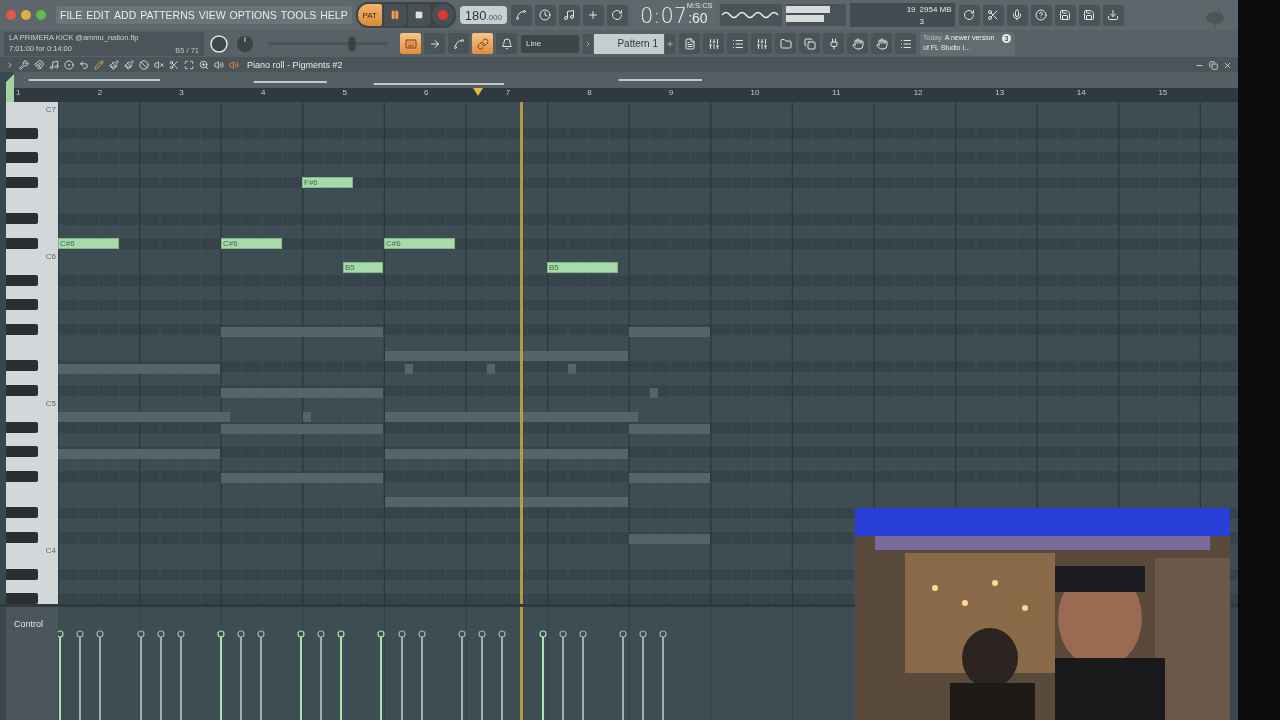 The height and width of the screenshot is (720, 1280). I want to click on maximize-button, so click(41, 15).